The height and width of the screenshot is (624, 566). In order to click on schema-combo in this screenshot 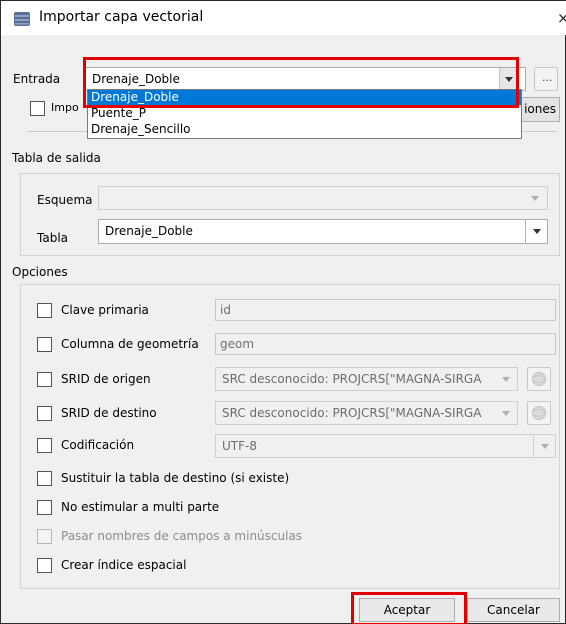, I will do `click(323, 198)`.